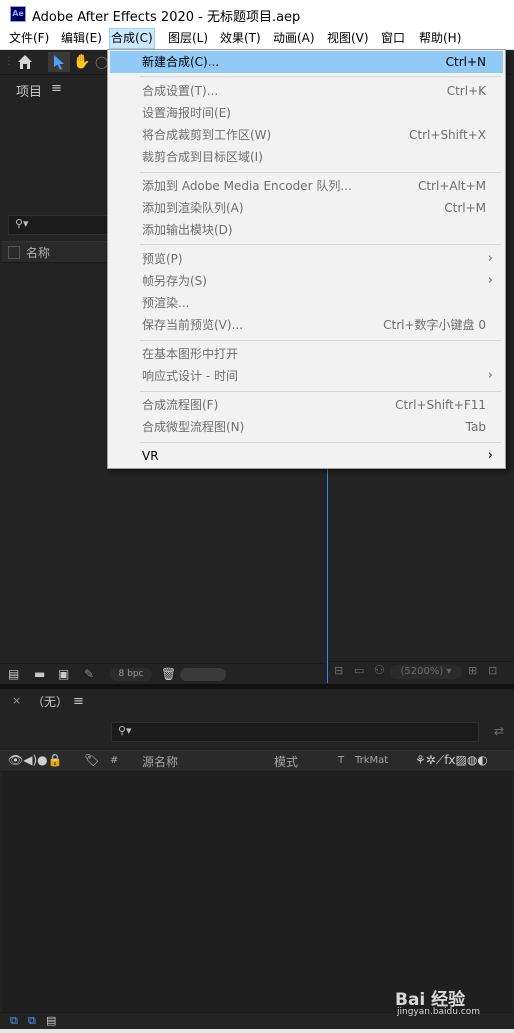 The width and height of the screenshot is (514, 1033). I want to click on pen-icon: ✎, so click(89, 674).